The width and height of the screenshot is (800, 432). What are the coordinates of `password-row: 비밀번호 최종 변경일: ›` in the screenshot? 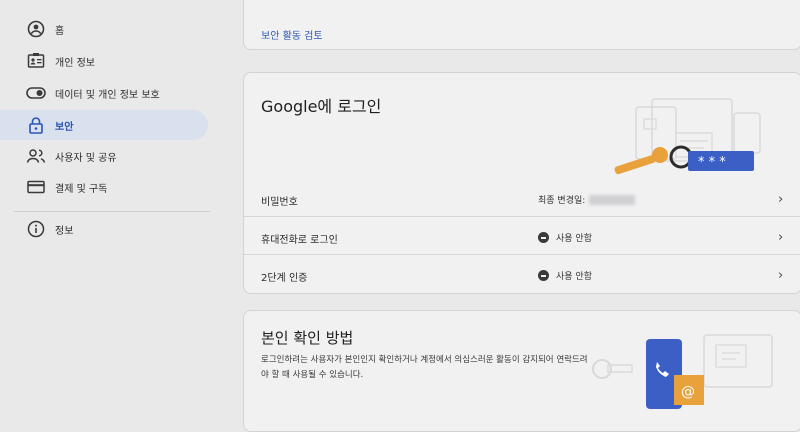 It's located at (522, 200).